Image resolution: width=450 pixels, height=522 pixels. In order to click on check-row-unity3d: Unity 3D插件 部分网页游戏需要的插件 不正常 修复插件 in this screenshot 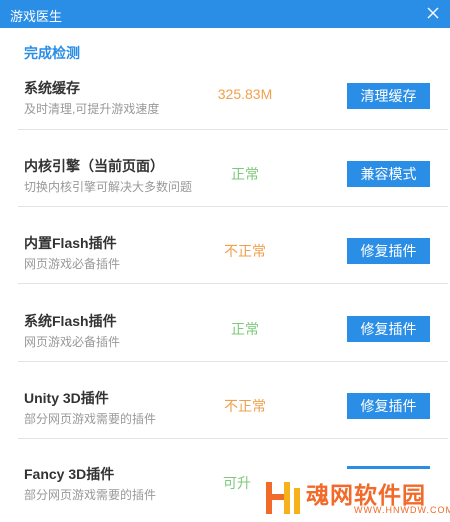, I will do `click(225, 407)`.